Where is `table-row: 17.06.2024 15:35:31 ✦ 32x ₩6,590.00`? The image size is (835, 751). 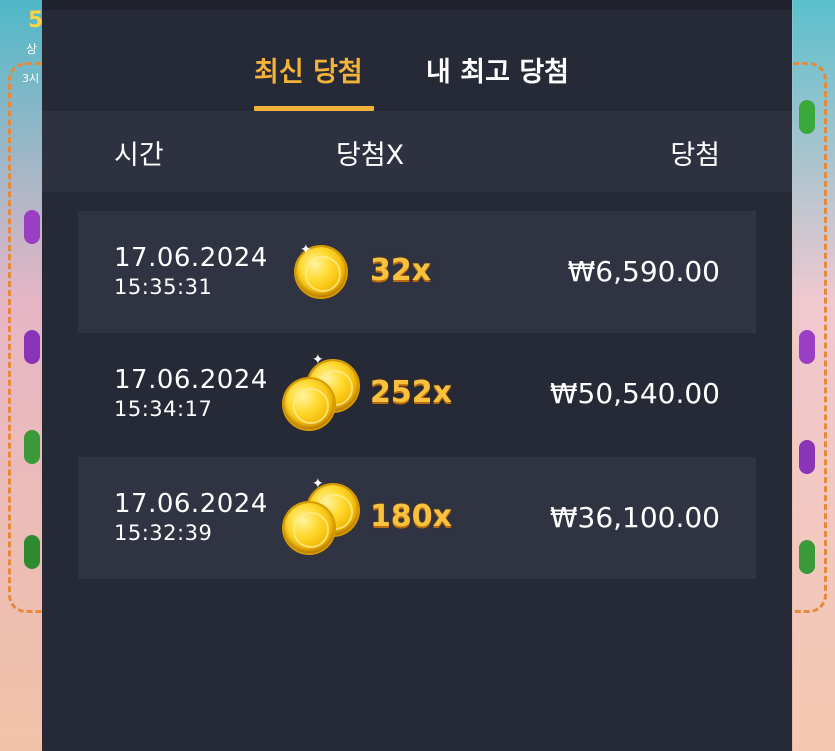
table-row: 17.06.2024 15:35:31 ✦ 32x ₩6,590.00 is located at coordinates (417, 272).